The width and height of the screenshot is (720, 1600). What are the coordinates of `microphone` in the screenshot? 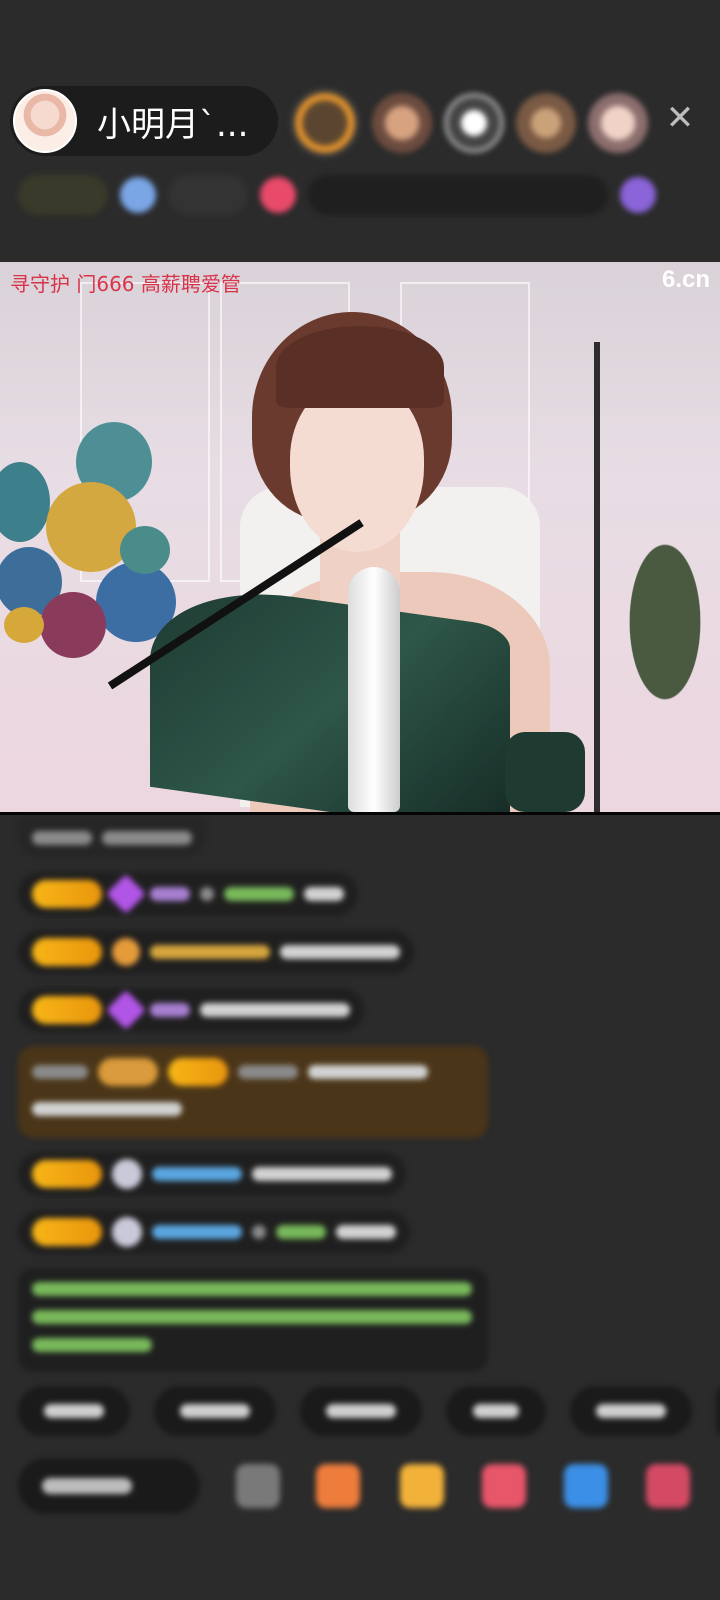 It's located at (374, 689).